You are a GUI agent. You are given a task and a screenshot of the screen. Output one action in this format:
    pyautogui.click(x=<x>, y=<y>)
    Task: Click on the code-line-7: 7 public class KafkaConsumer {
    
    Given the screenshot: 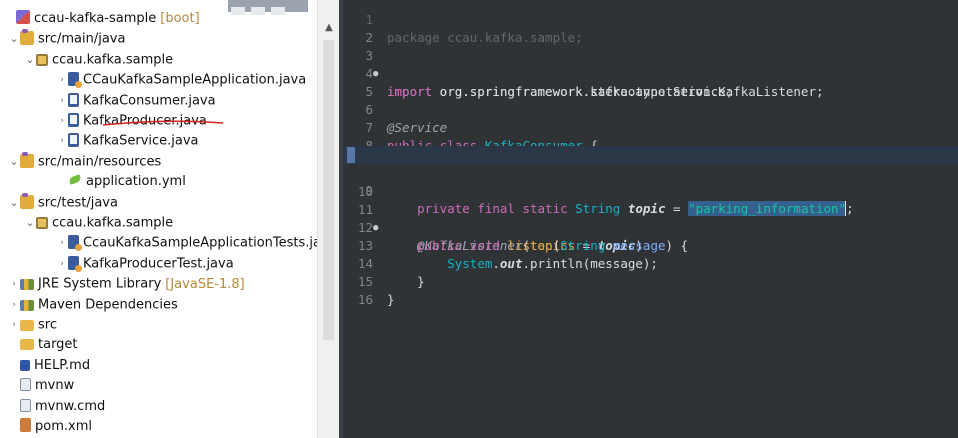 What is the action you would take?
    pyautogui.click(x=650, y=127)
    